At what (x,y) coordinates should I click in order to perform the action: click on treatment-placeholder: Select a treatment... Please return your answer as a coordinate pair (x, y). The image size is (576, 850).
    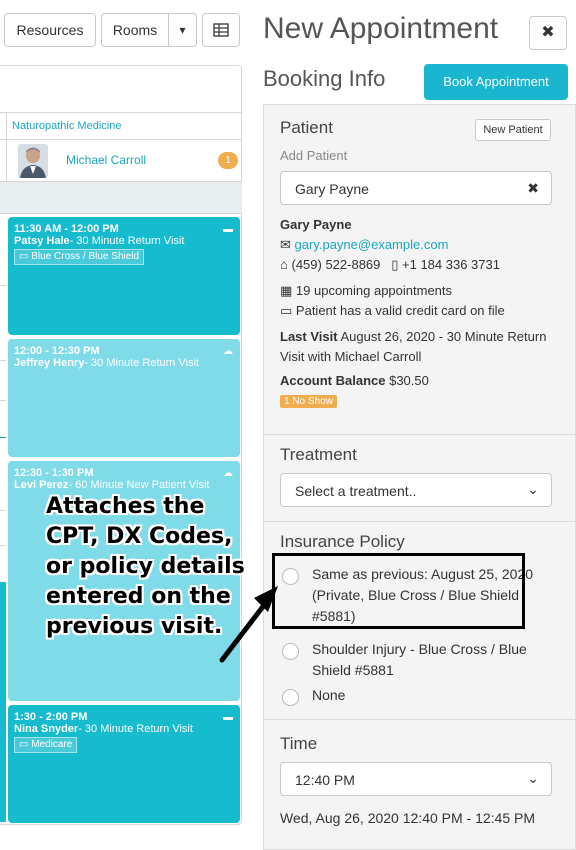
    Looking at the image, I should click on (356, 491).